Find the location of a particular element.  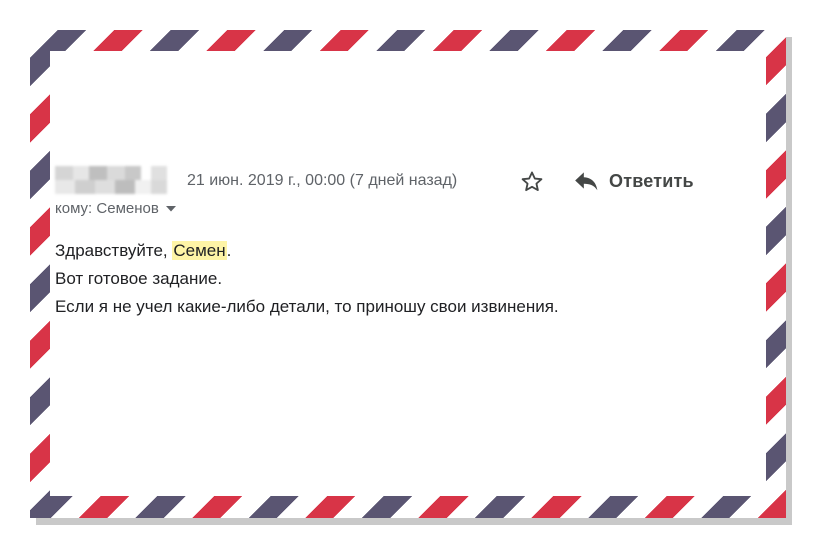

highlighted-name: Семен is located at coordinates (199, 250).